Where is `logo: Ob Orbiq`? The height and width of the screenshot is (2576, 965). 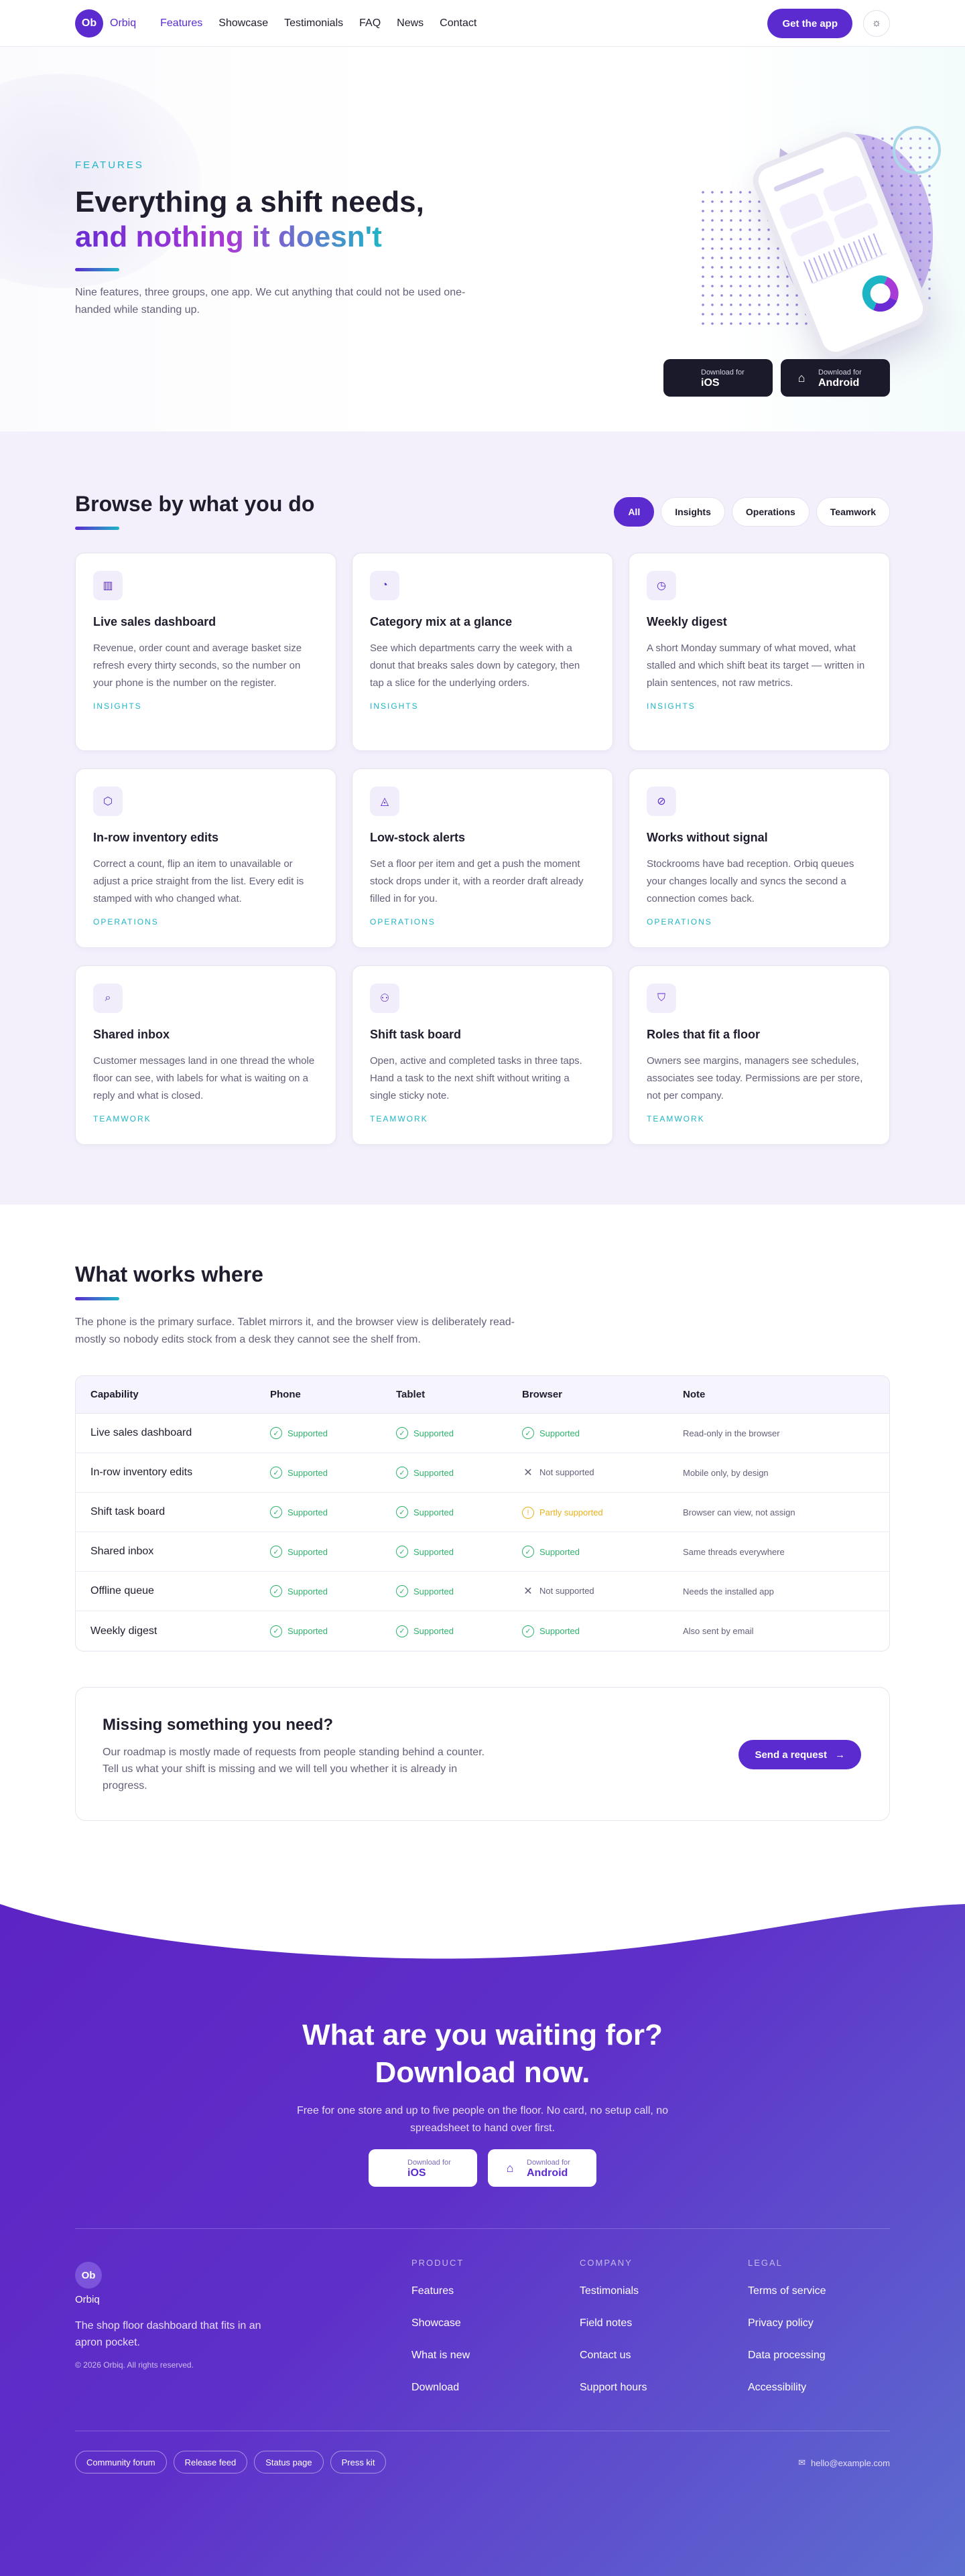 logo: Ob Orbiq is located at coordinates (105, 23).